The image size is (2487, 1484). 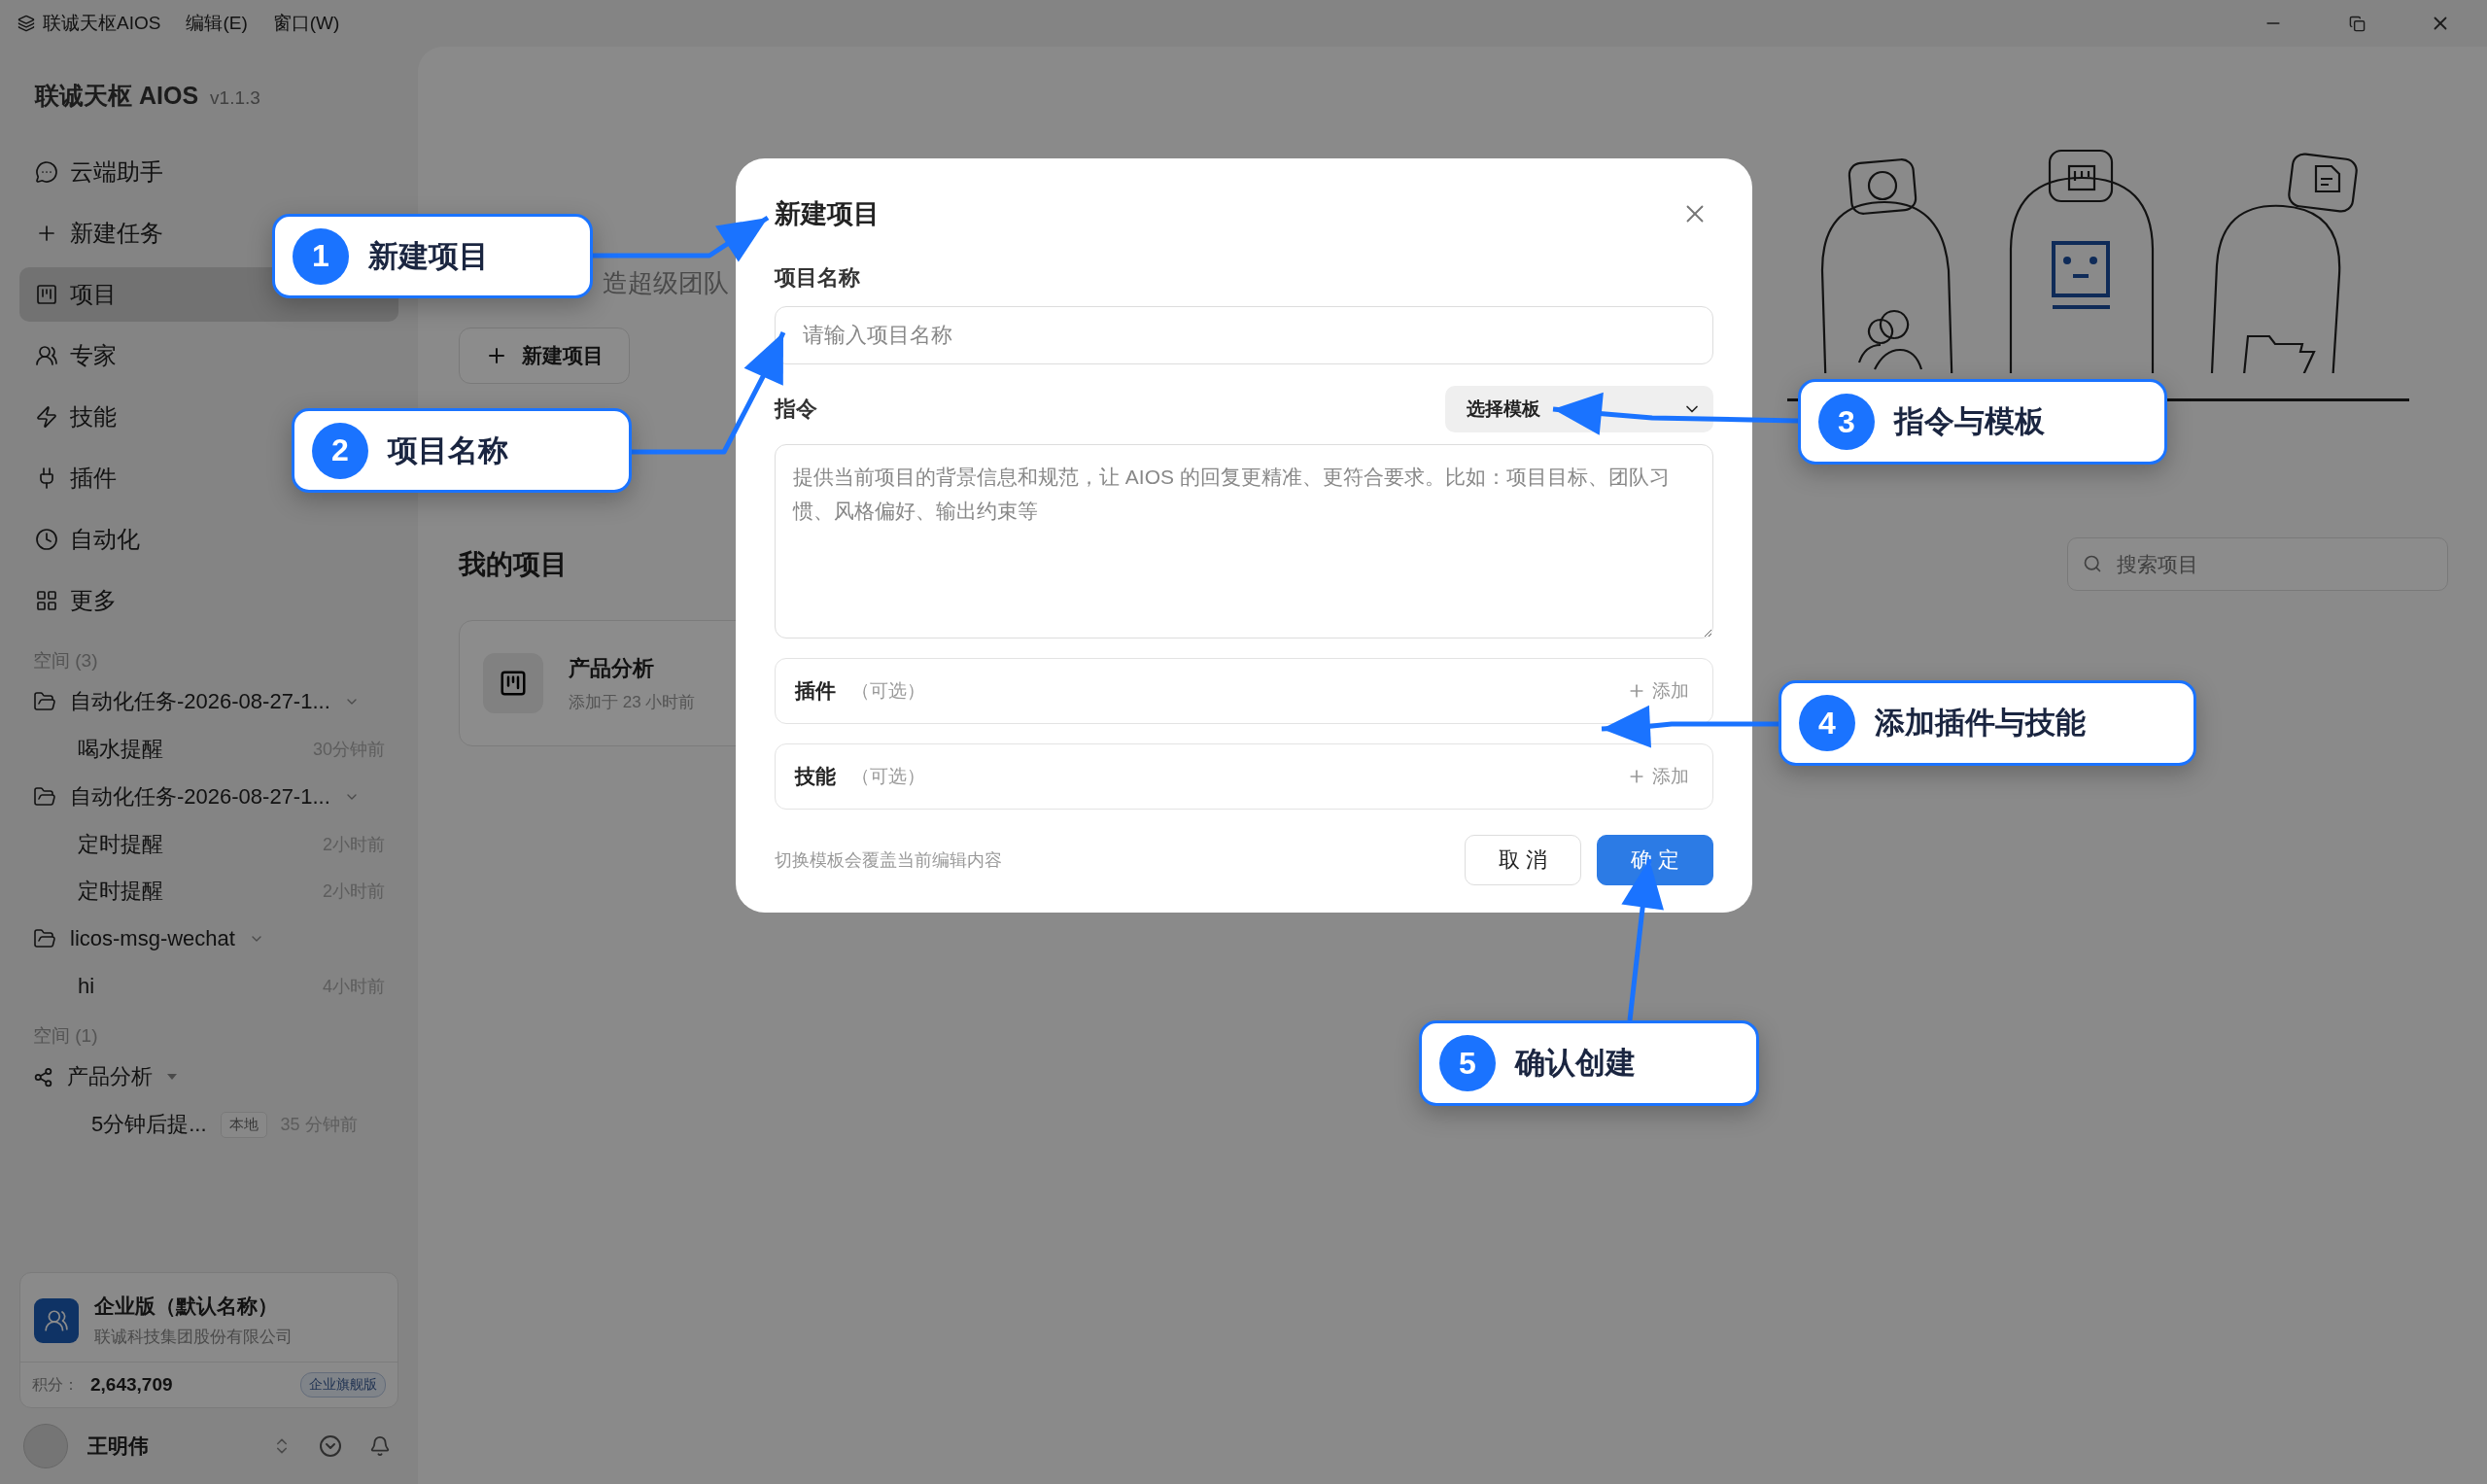 What do you see at coordinates (209, 172) in the screenshot?
I see `nav-item: 云端助手` at bounding box center [209, 172].